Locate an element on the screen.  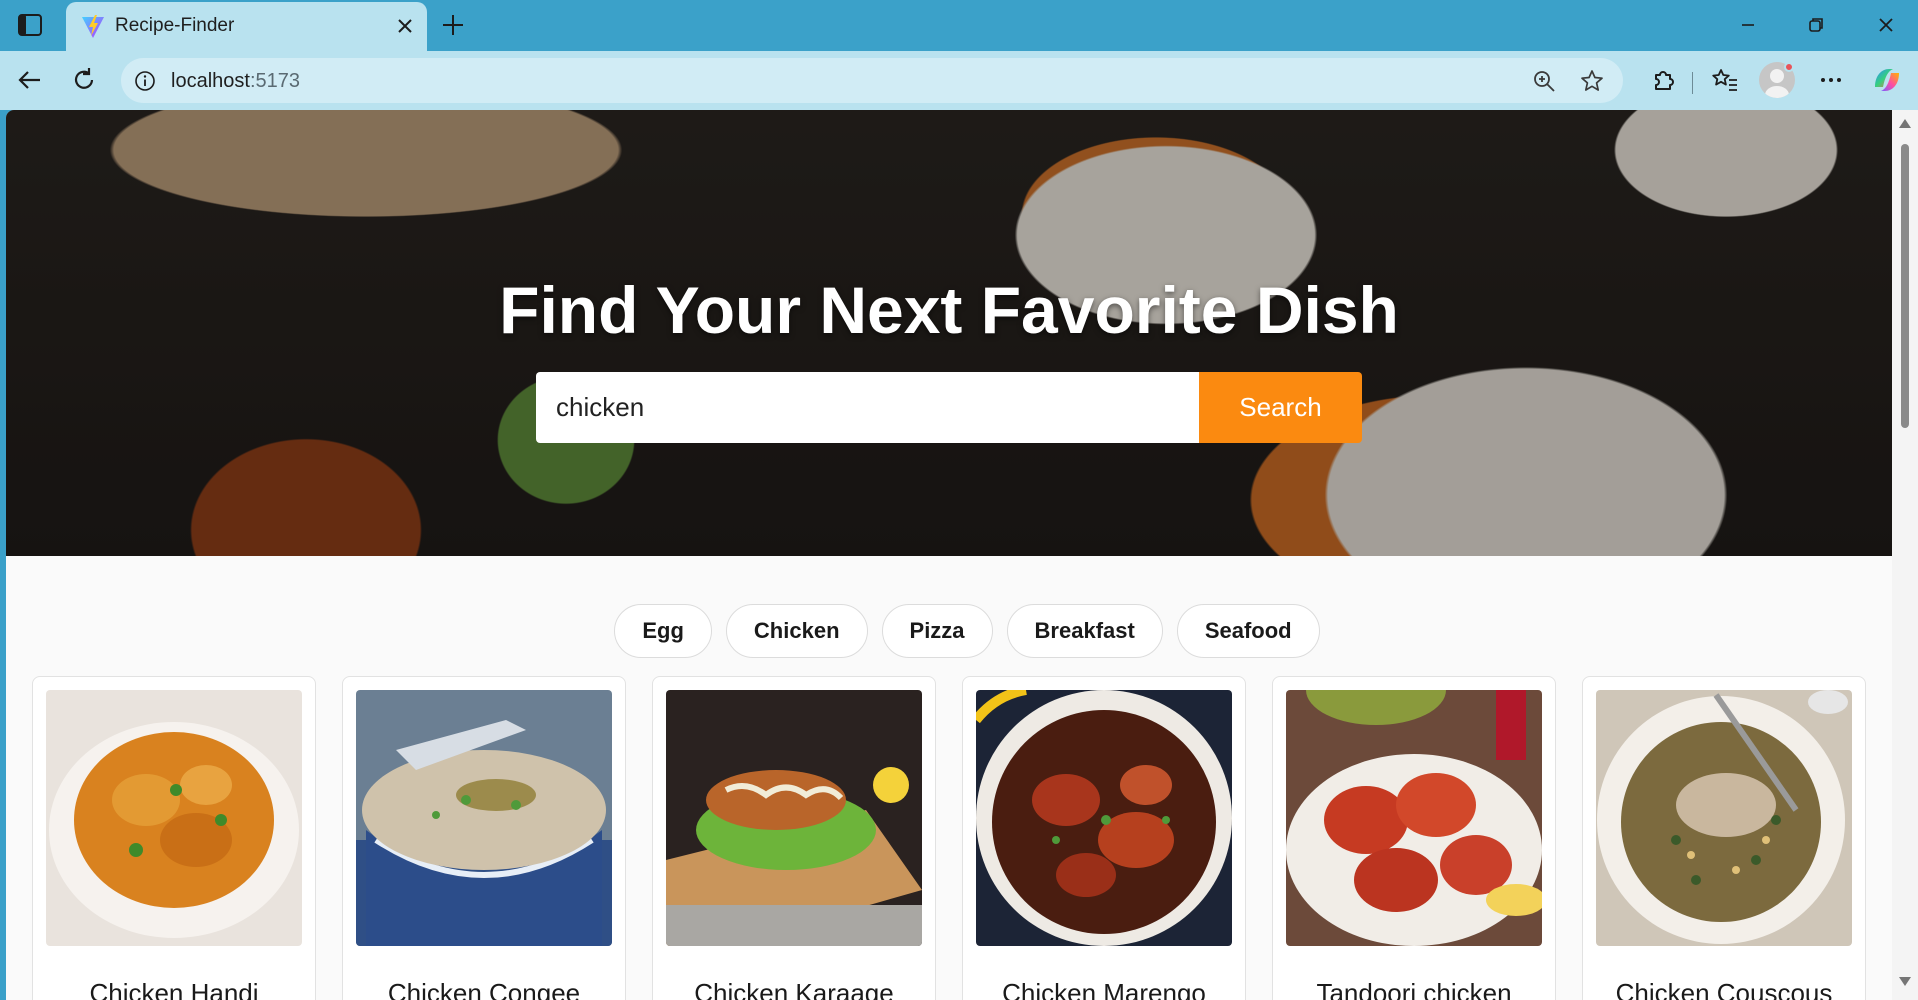
category-pill-pizza: Pizza is located at coordinates (937, 631).